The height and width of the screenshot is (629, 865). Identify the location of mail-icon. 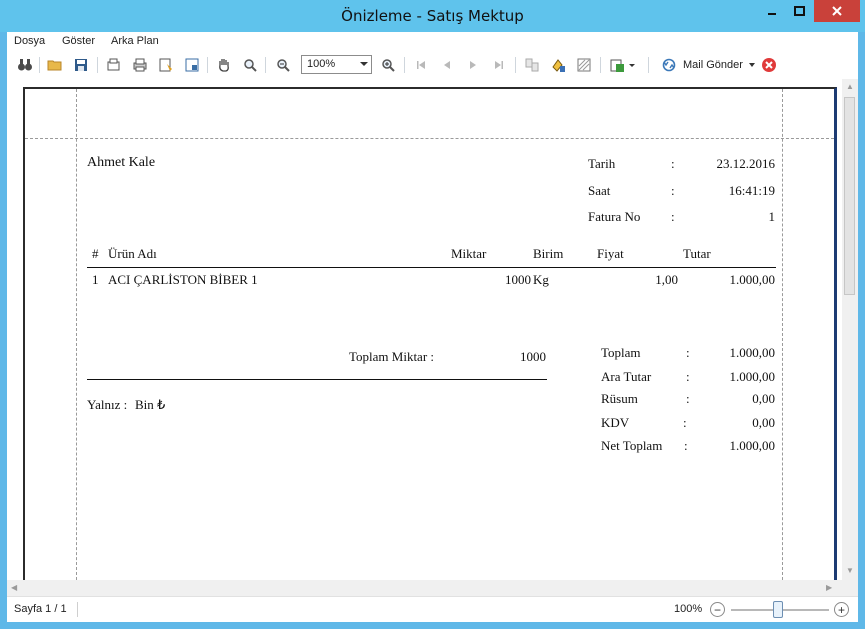
(669, 65).